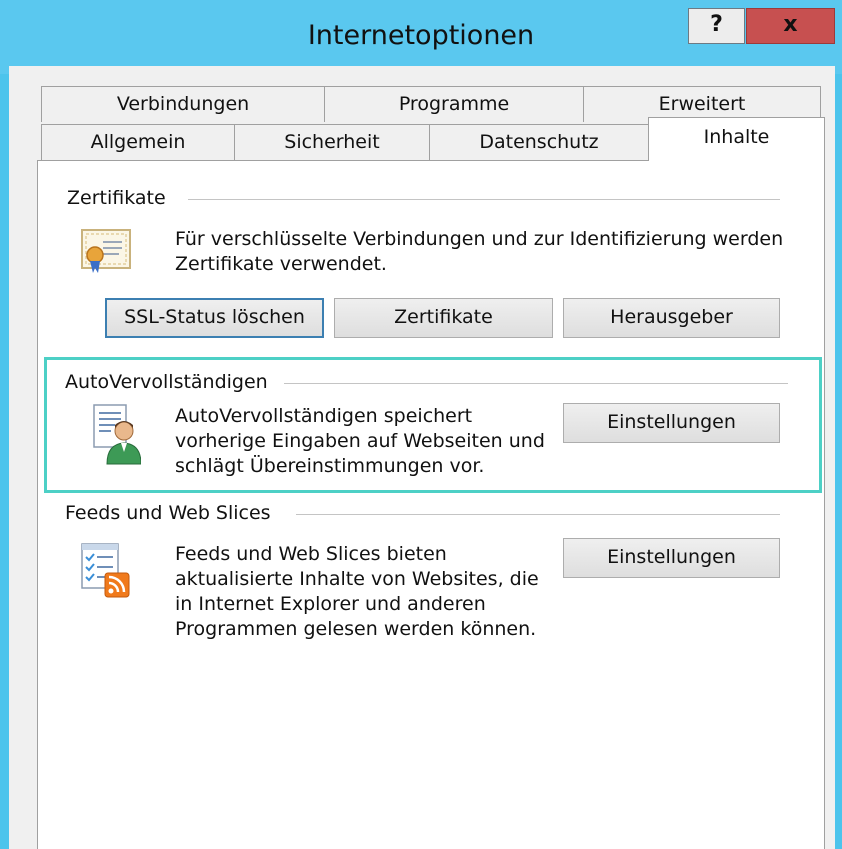  I want to click on close-button: x, so click(790, 26).